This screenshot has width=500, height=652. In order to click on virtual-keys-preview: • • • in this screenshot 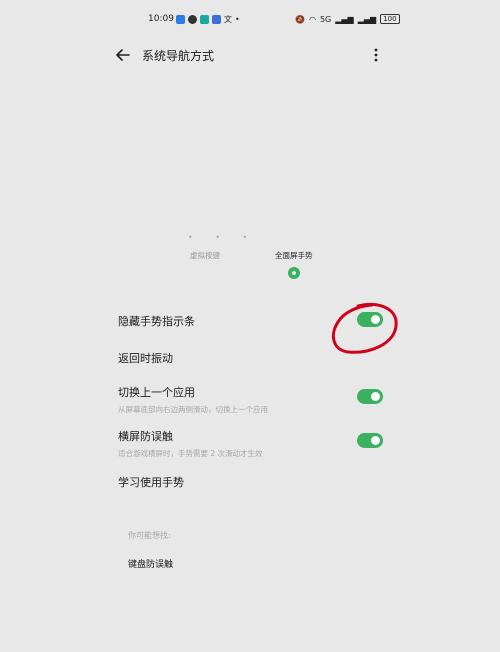, I will do `click(223, 237)`.